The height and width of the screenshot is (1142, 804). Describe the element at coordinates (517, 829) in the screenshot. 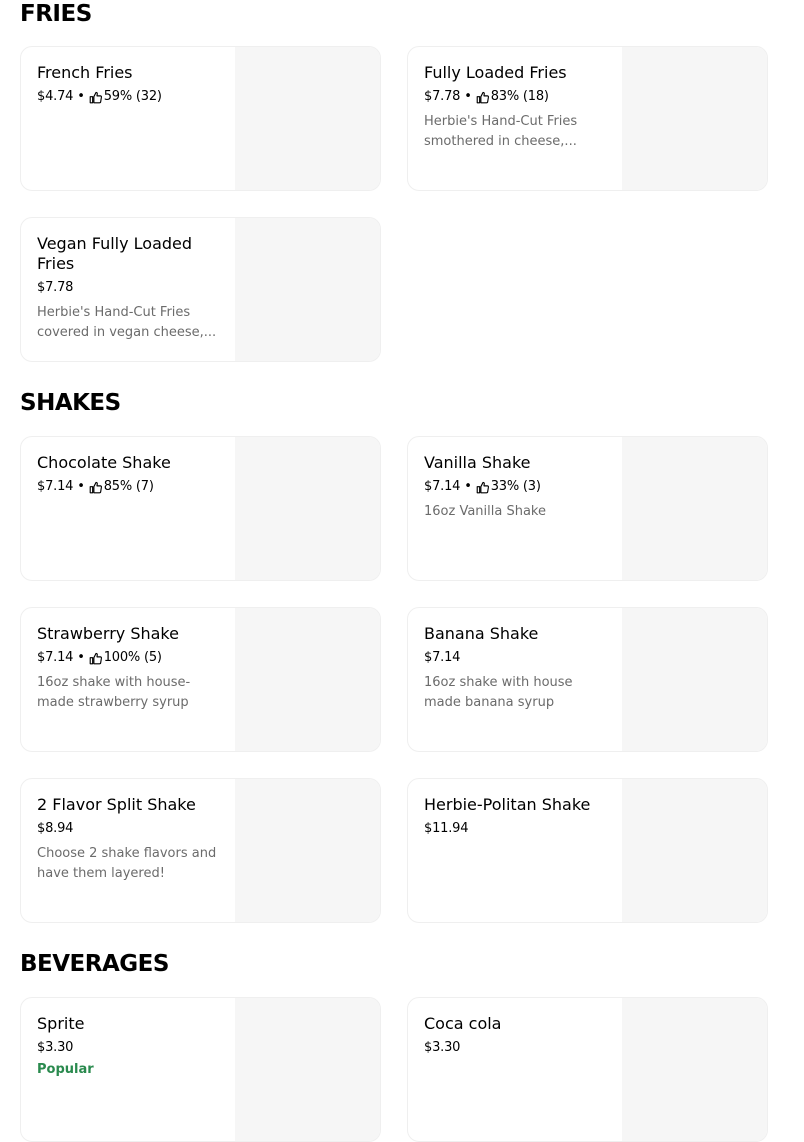

I see `menu-item-meta: $11.94` at that location.